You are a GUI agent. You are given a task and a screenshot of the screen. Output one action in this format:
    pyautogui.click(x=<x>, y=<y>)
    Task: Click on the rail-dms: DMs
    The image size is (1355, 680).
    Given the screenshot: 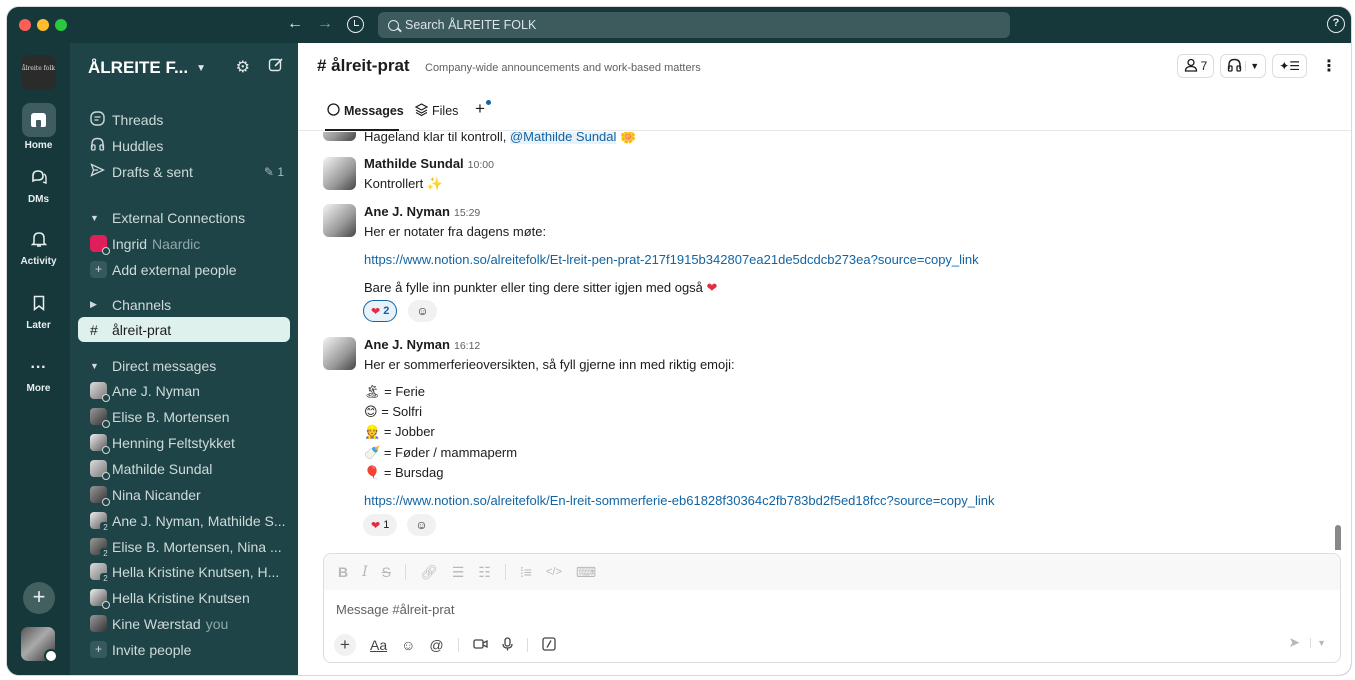 What is the action you would take?
    pyautogui.click(x=38, y=186)
    